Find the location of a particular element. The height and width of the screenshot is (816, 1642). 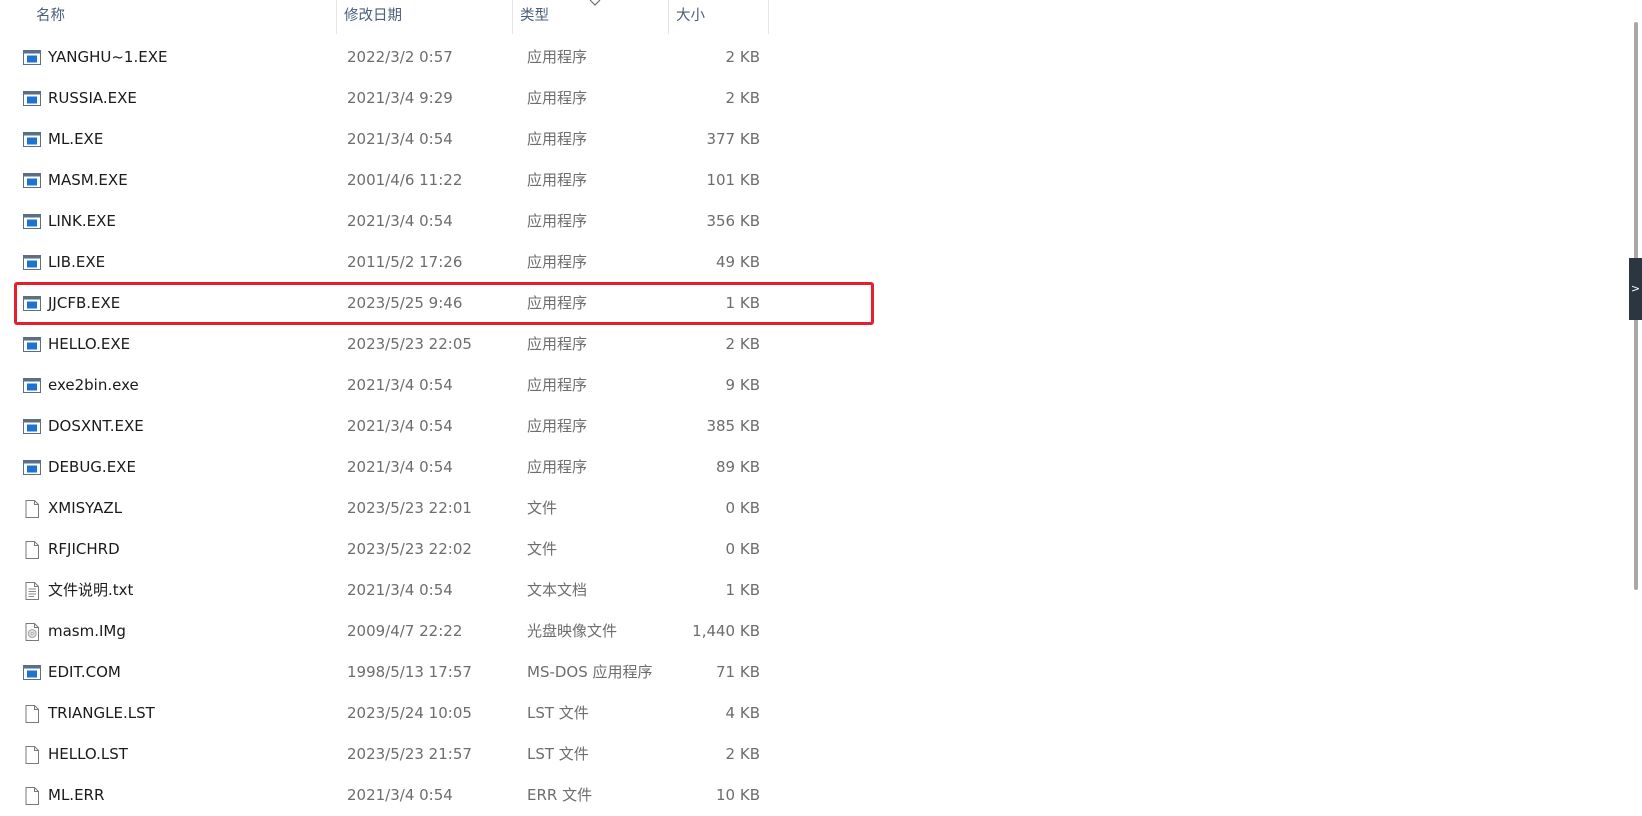

vertical-scrollbar is located at coordinates (1635, 408).